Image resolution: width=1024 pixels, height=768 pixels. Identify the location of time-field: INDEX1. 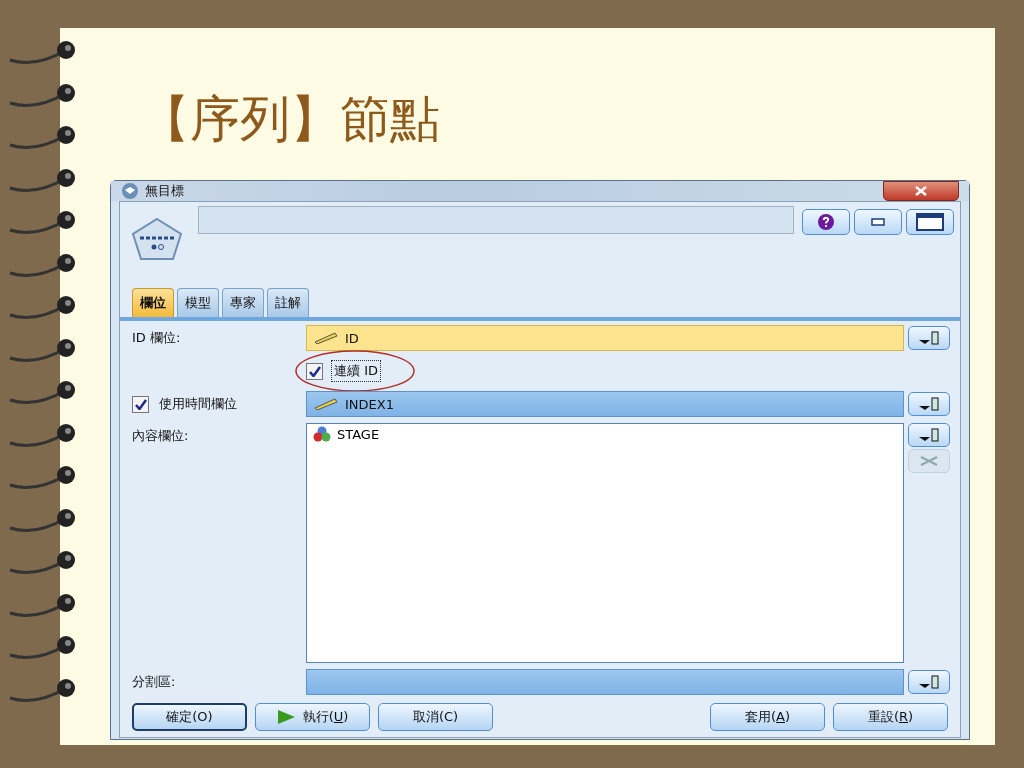
(605, 404).